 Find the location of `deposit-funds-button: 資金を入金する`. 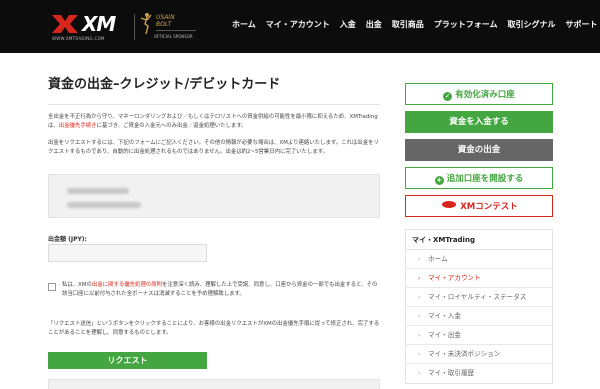

deposit-funds-button: 資金を入金する is located at coordinates (479, 122).